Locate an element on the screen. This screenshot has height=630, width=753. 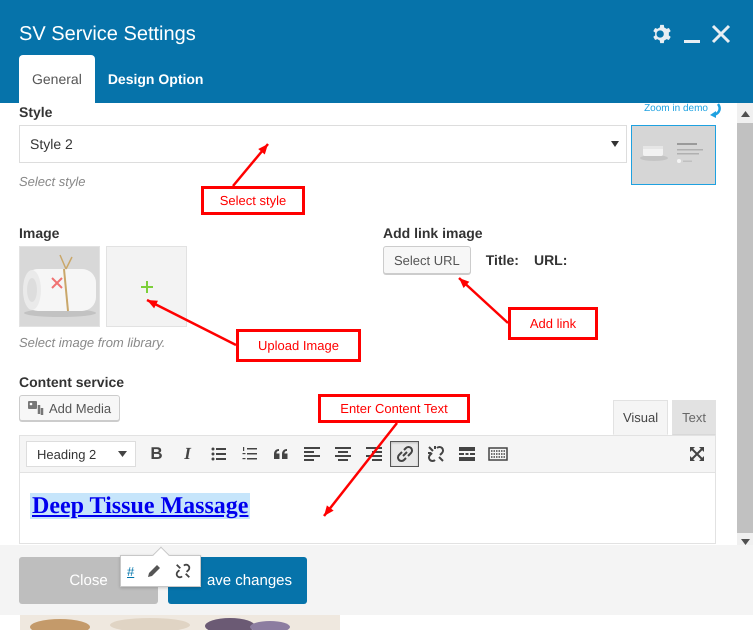
link-url: # is located at coordinates (130, 571).